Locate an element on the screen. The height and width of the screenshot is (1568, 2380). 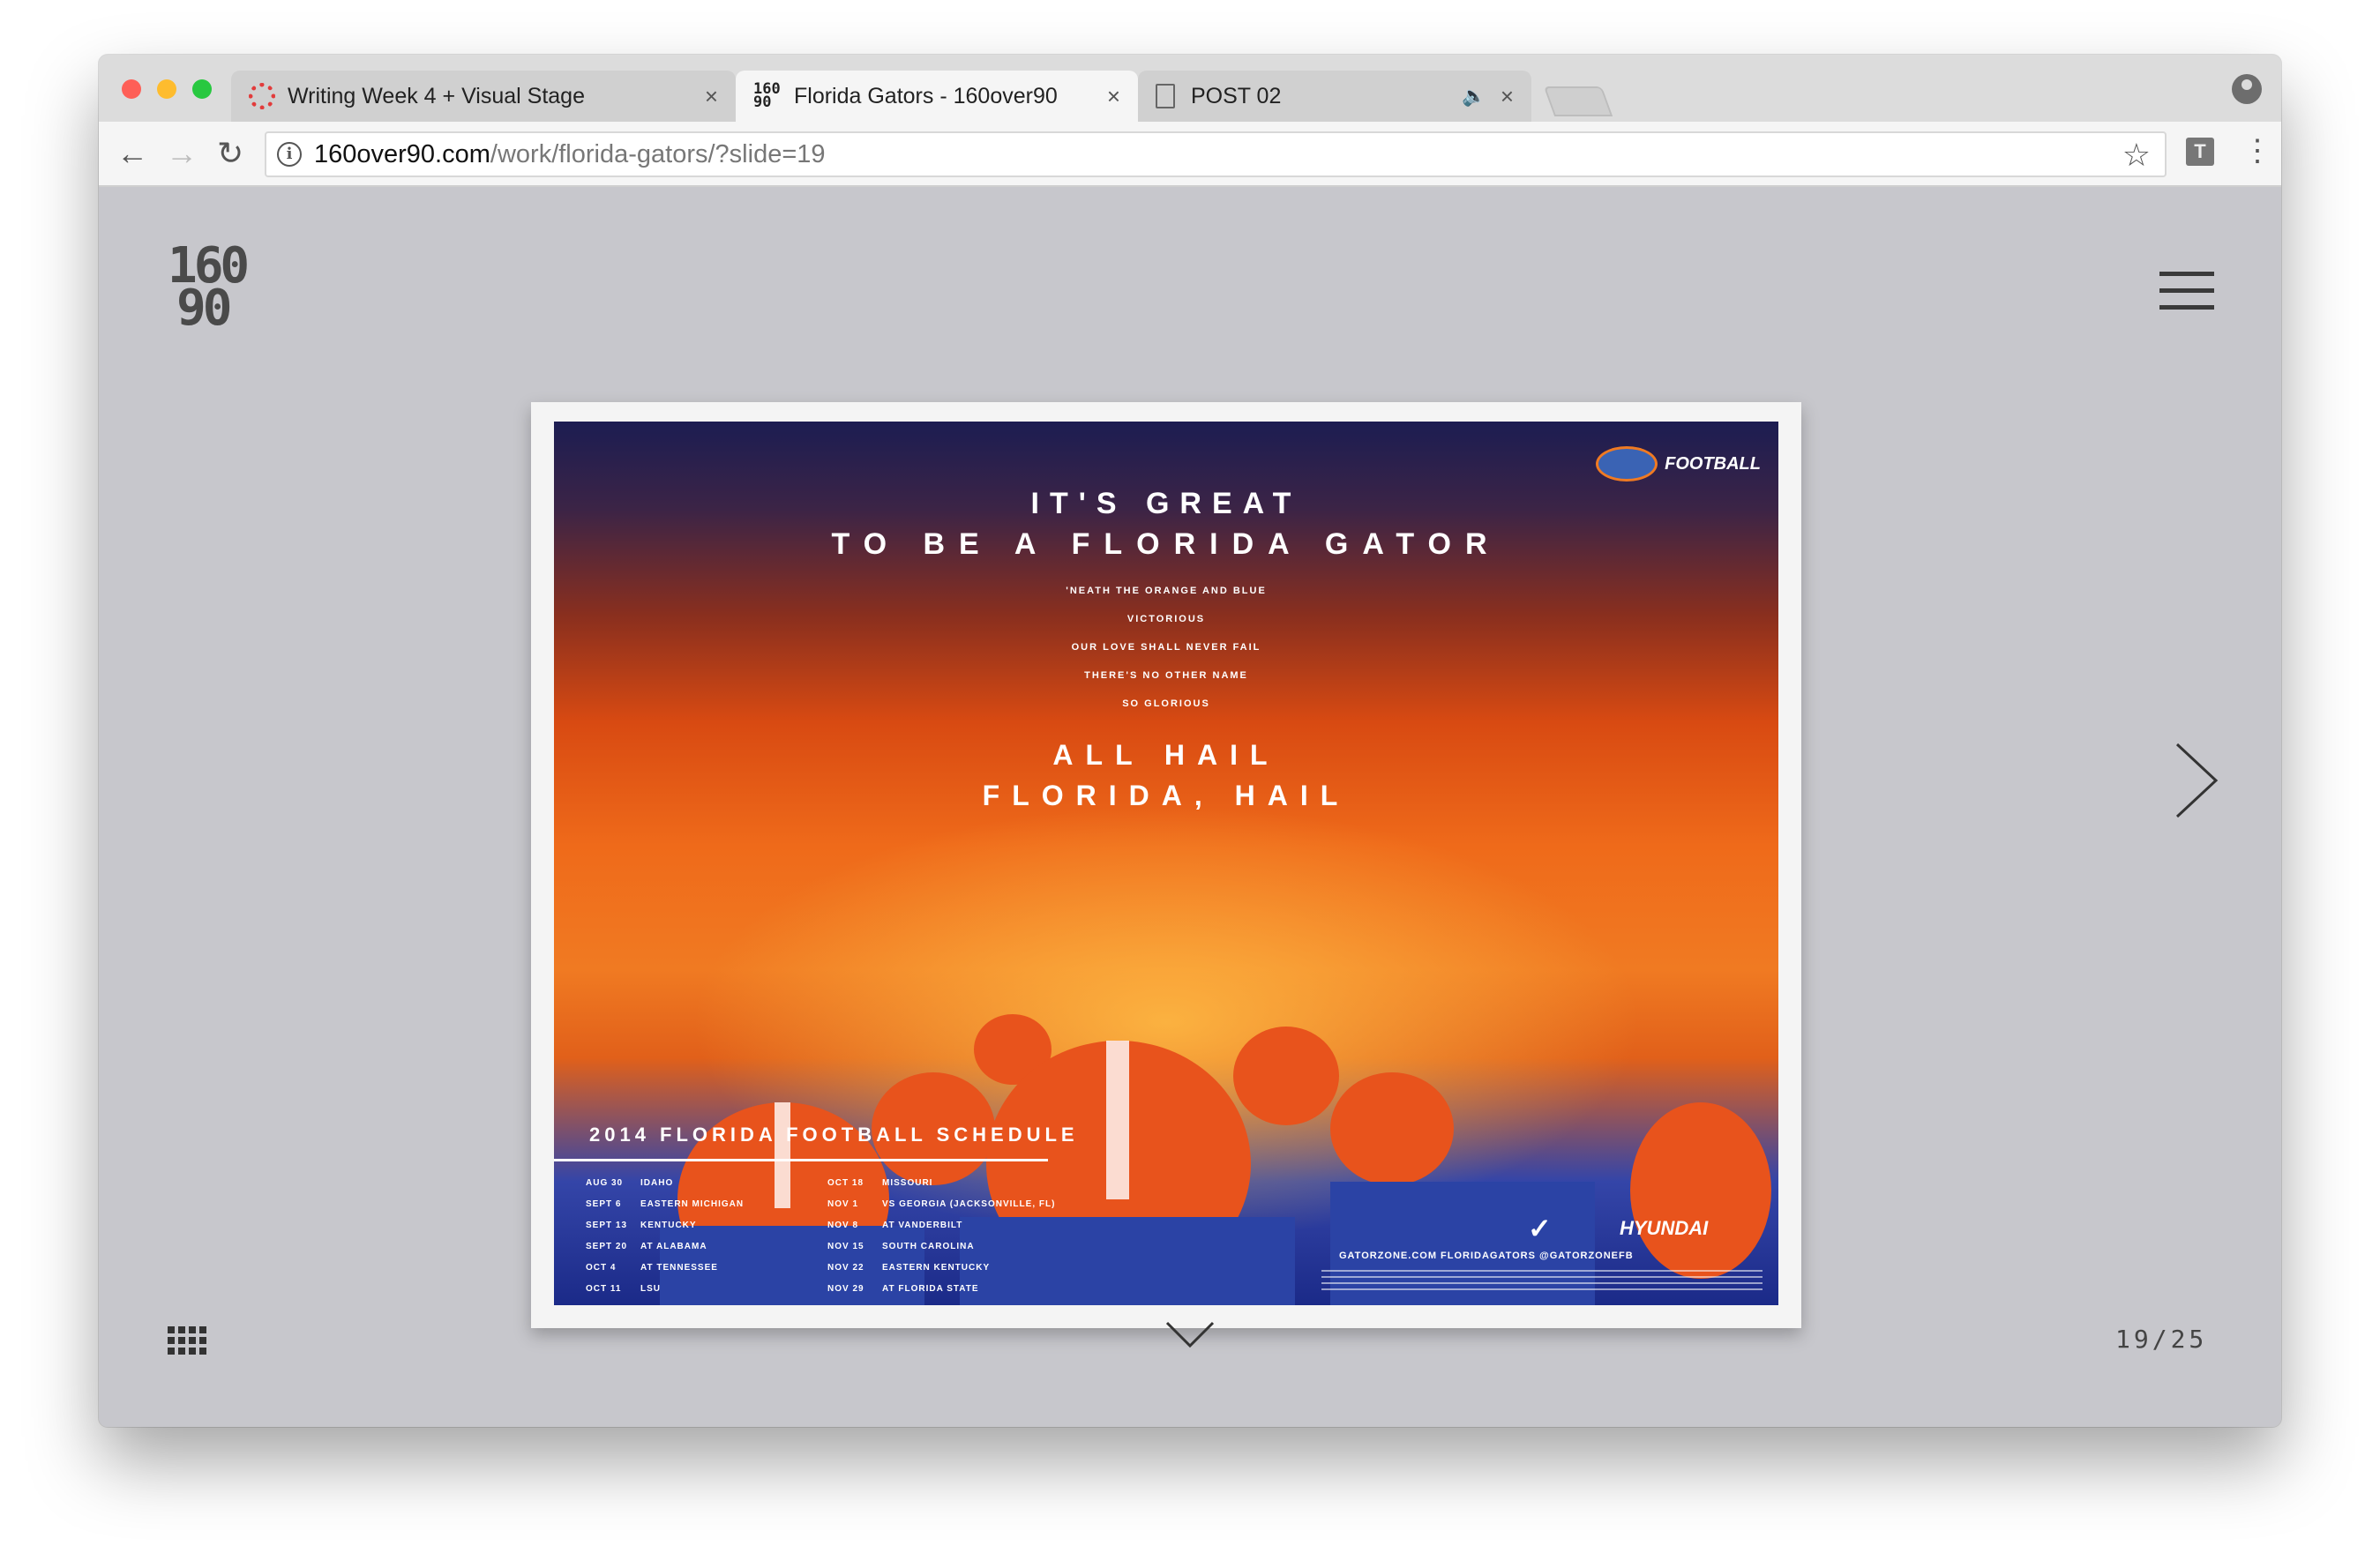
poster-brand: FOOTBALL is located at coordinates (1678, 464).